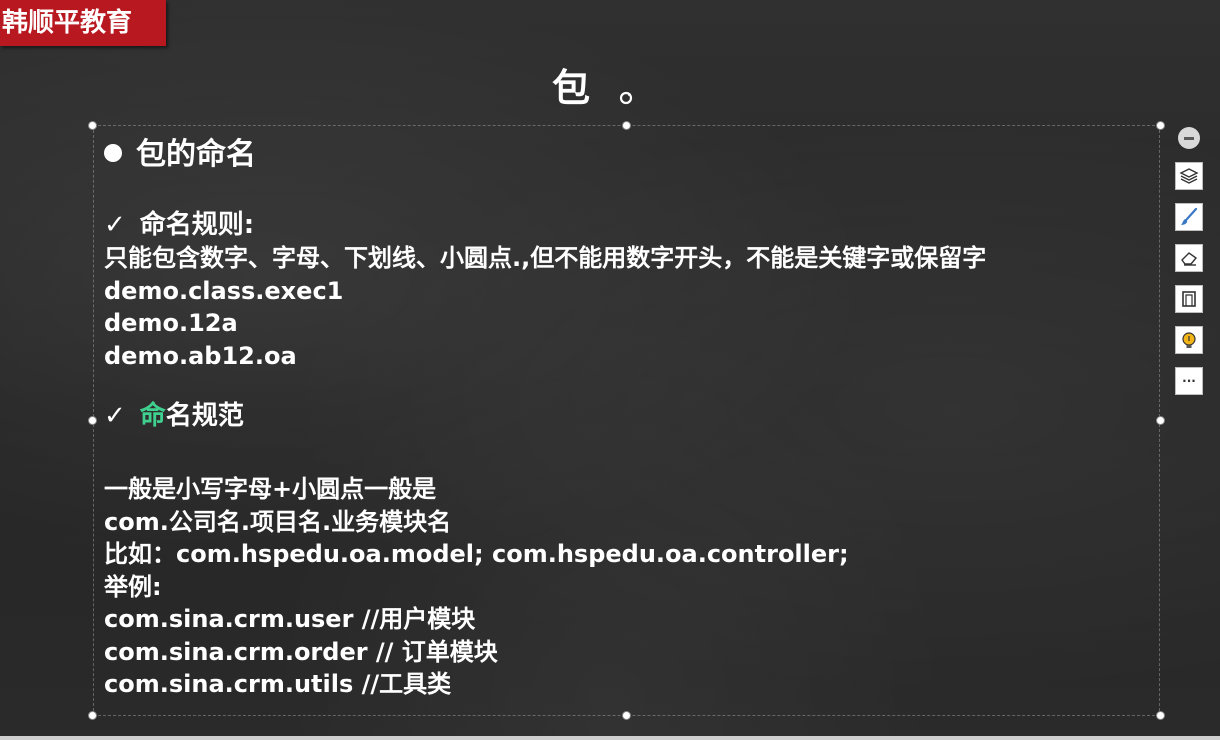 This screenshot has height=740, width=1220. I want to click on convention-subheading: ✓ 命名规范, so click(624, 413).